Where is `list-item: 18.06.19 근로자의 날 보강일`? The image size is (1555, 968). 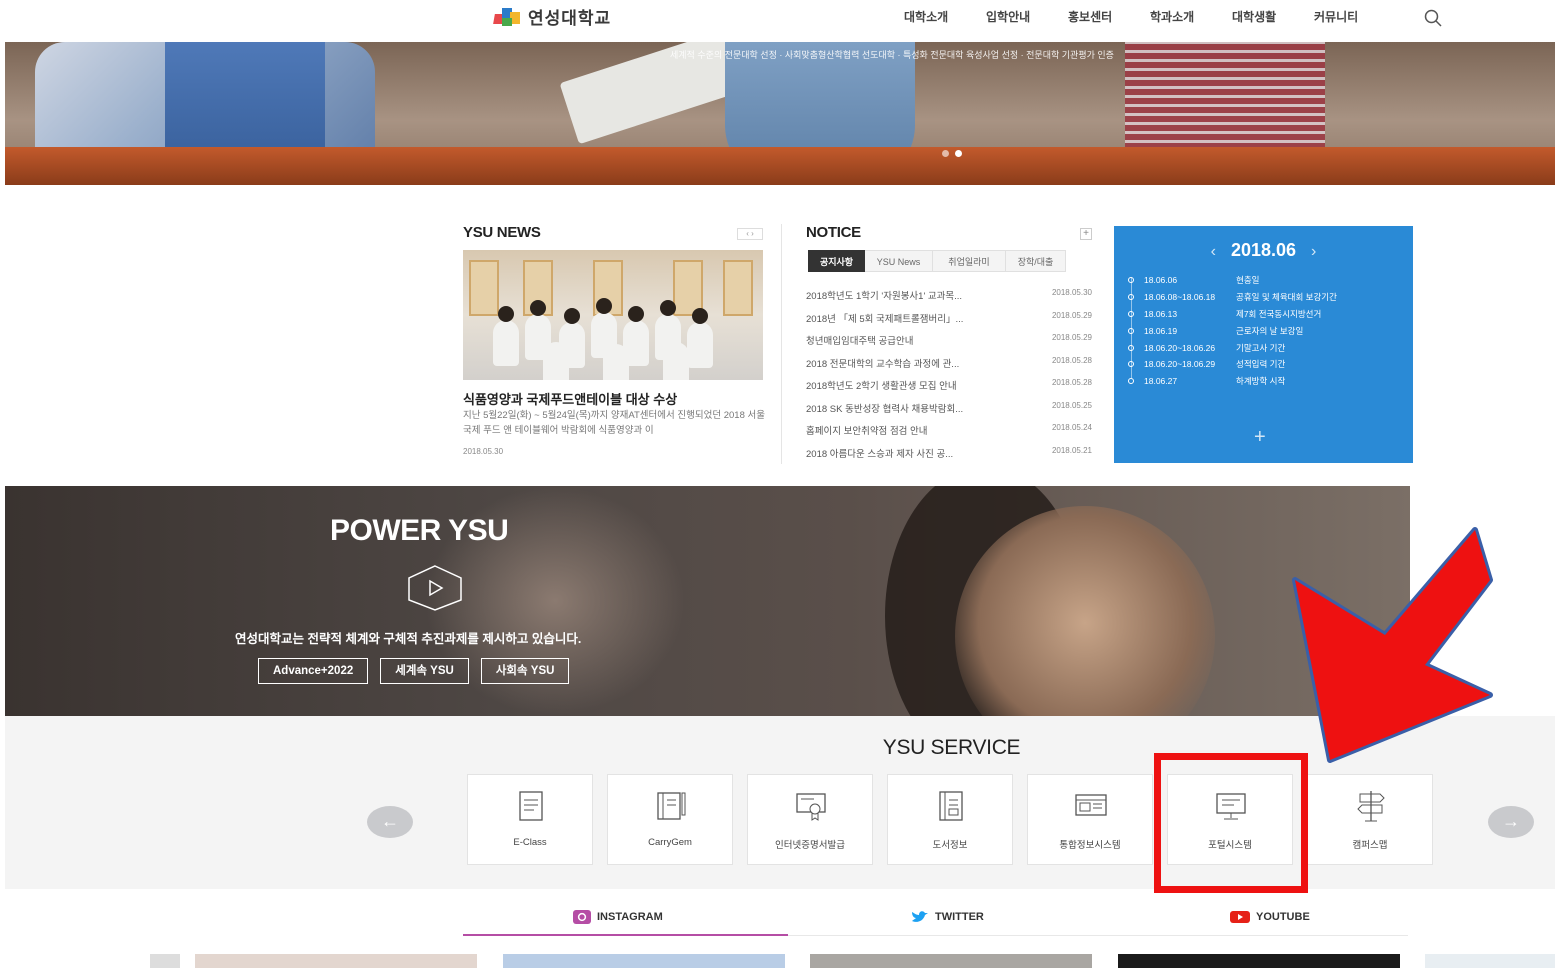
list-item: 18.06.19 근로자의 날 보강일 is located at coordinates (1268, 330).